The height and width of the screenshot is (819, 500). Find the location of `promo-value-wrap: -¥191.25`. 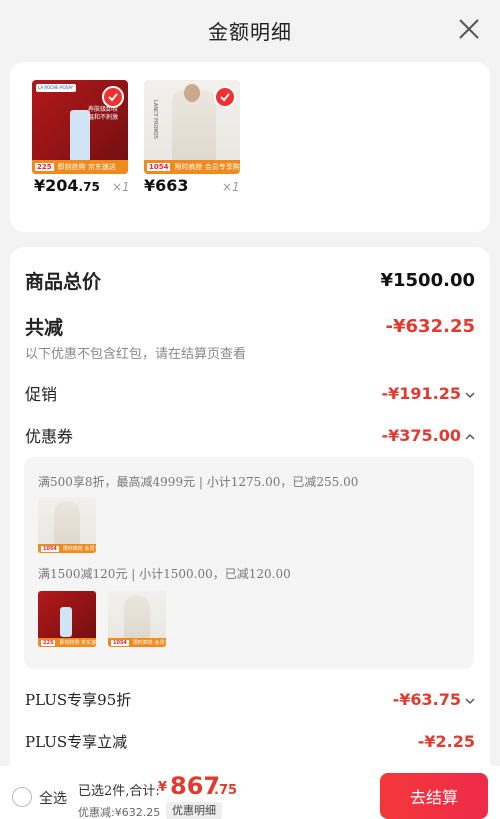

promo-value-wrap: -¥191.25 is located at coordinates (428, 393).